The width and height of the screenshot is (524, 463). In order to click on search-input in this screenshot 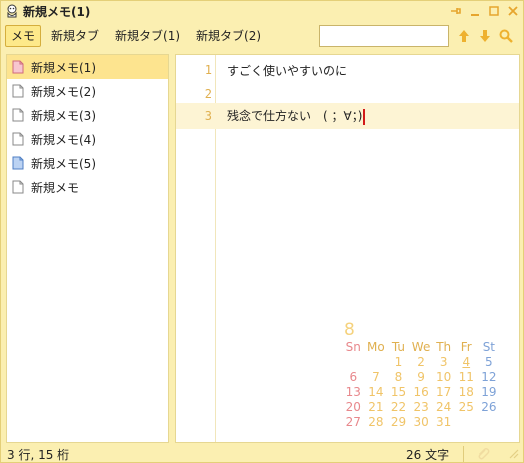, I will do `click(384, 36)`.